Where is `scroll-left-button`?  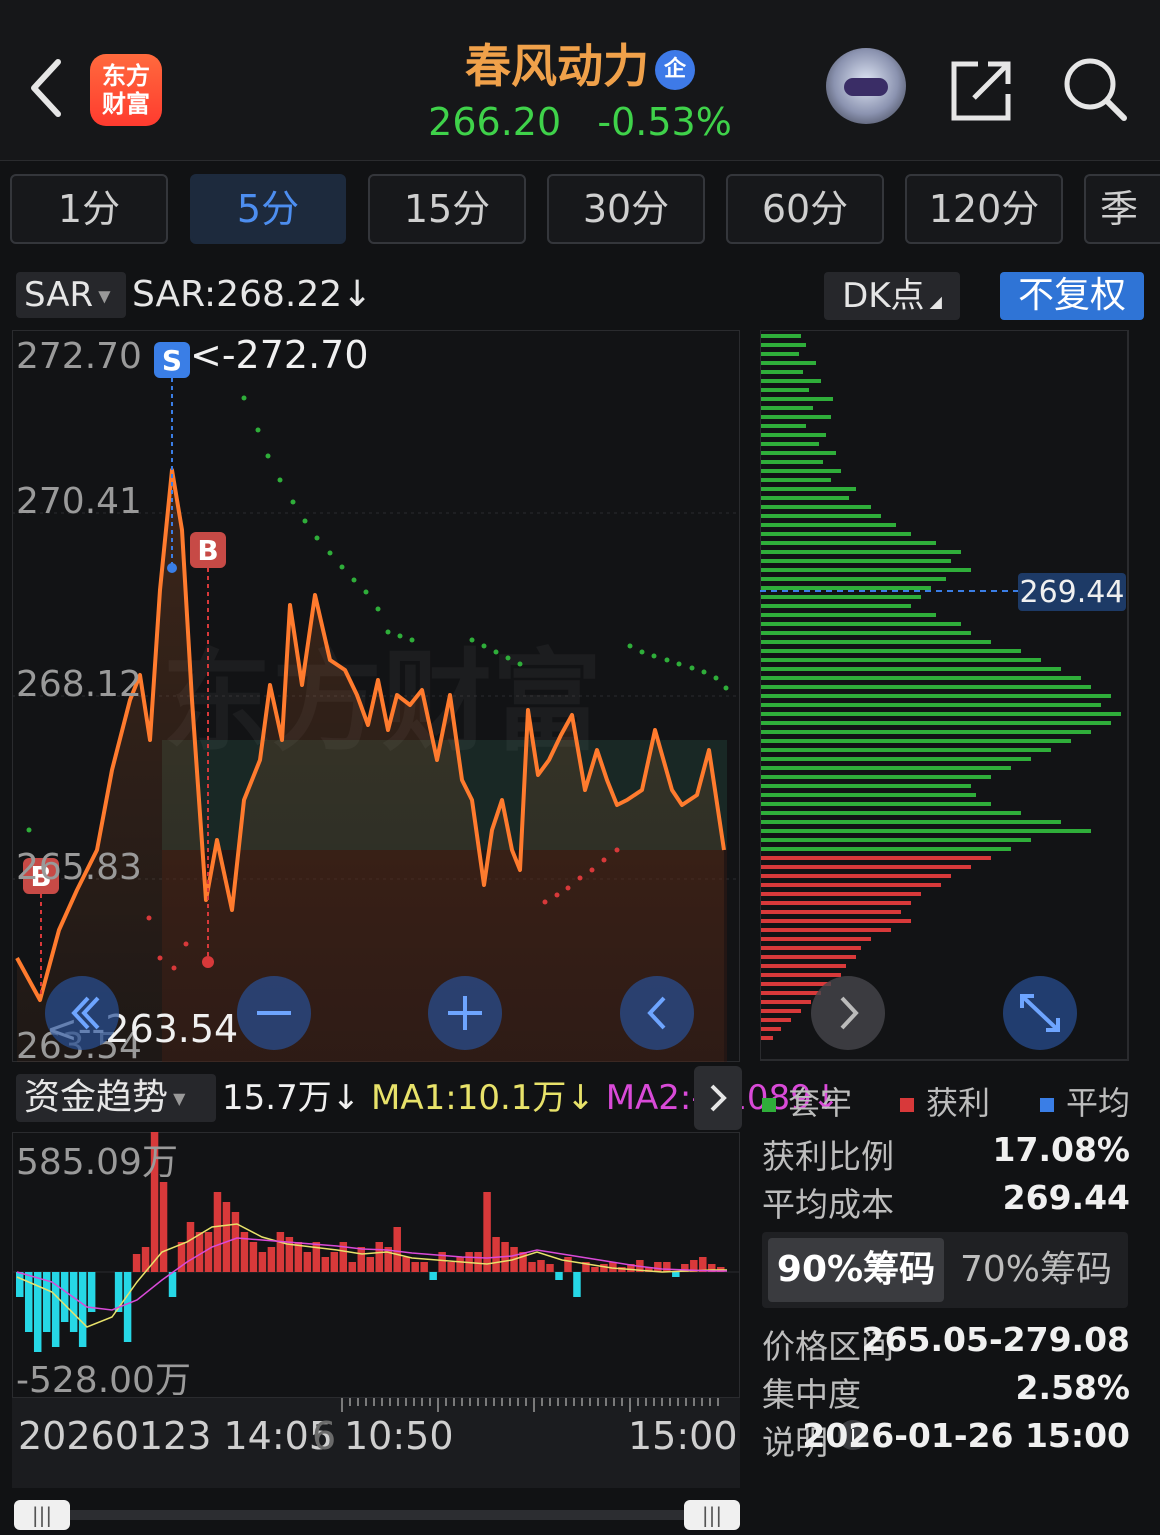 scroll-left-button is located at coordinates (657, 1013).